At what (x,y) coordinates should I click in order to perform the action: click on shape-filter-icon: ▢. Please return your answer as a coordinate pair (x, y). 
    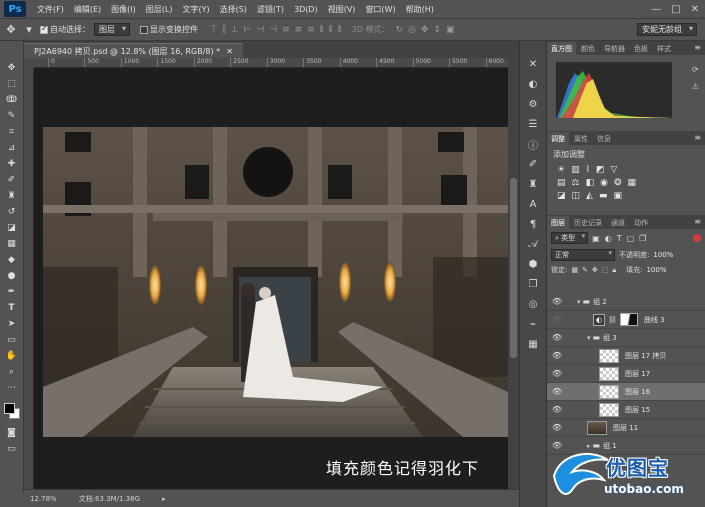
    Looking at the image, I should click on (631, 238).